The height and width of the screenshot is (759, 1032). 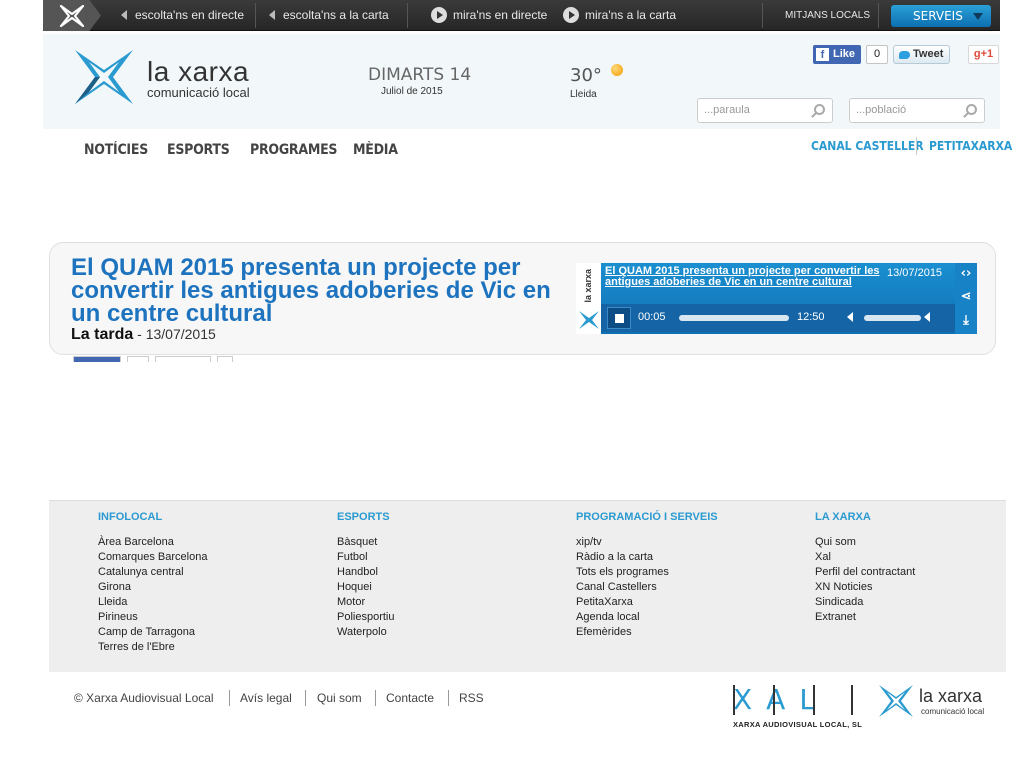 What do you see at coordinates (583, 94) in the screenshot?
I see `weather-city: Lleida` at bounding box center [583, 94].